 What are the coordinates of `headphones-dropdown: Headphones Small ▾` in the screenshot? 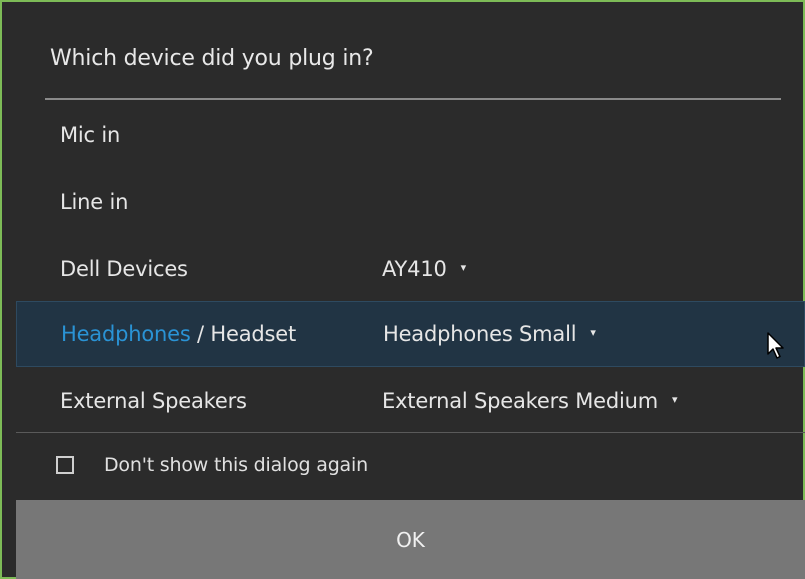 It's located at (489, 334).